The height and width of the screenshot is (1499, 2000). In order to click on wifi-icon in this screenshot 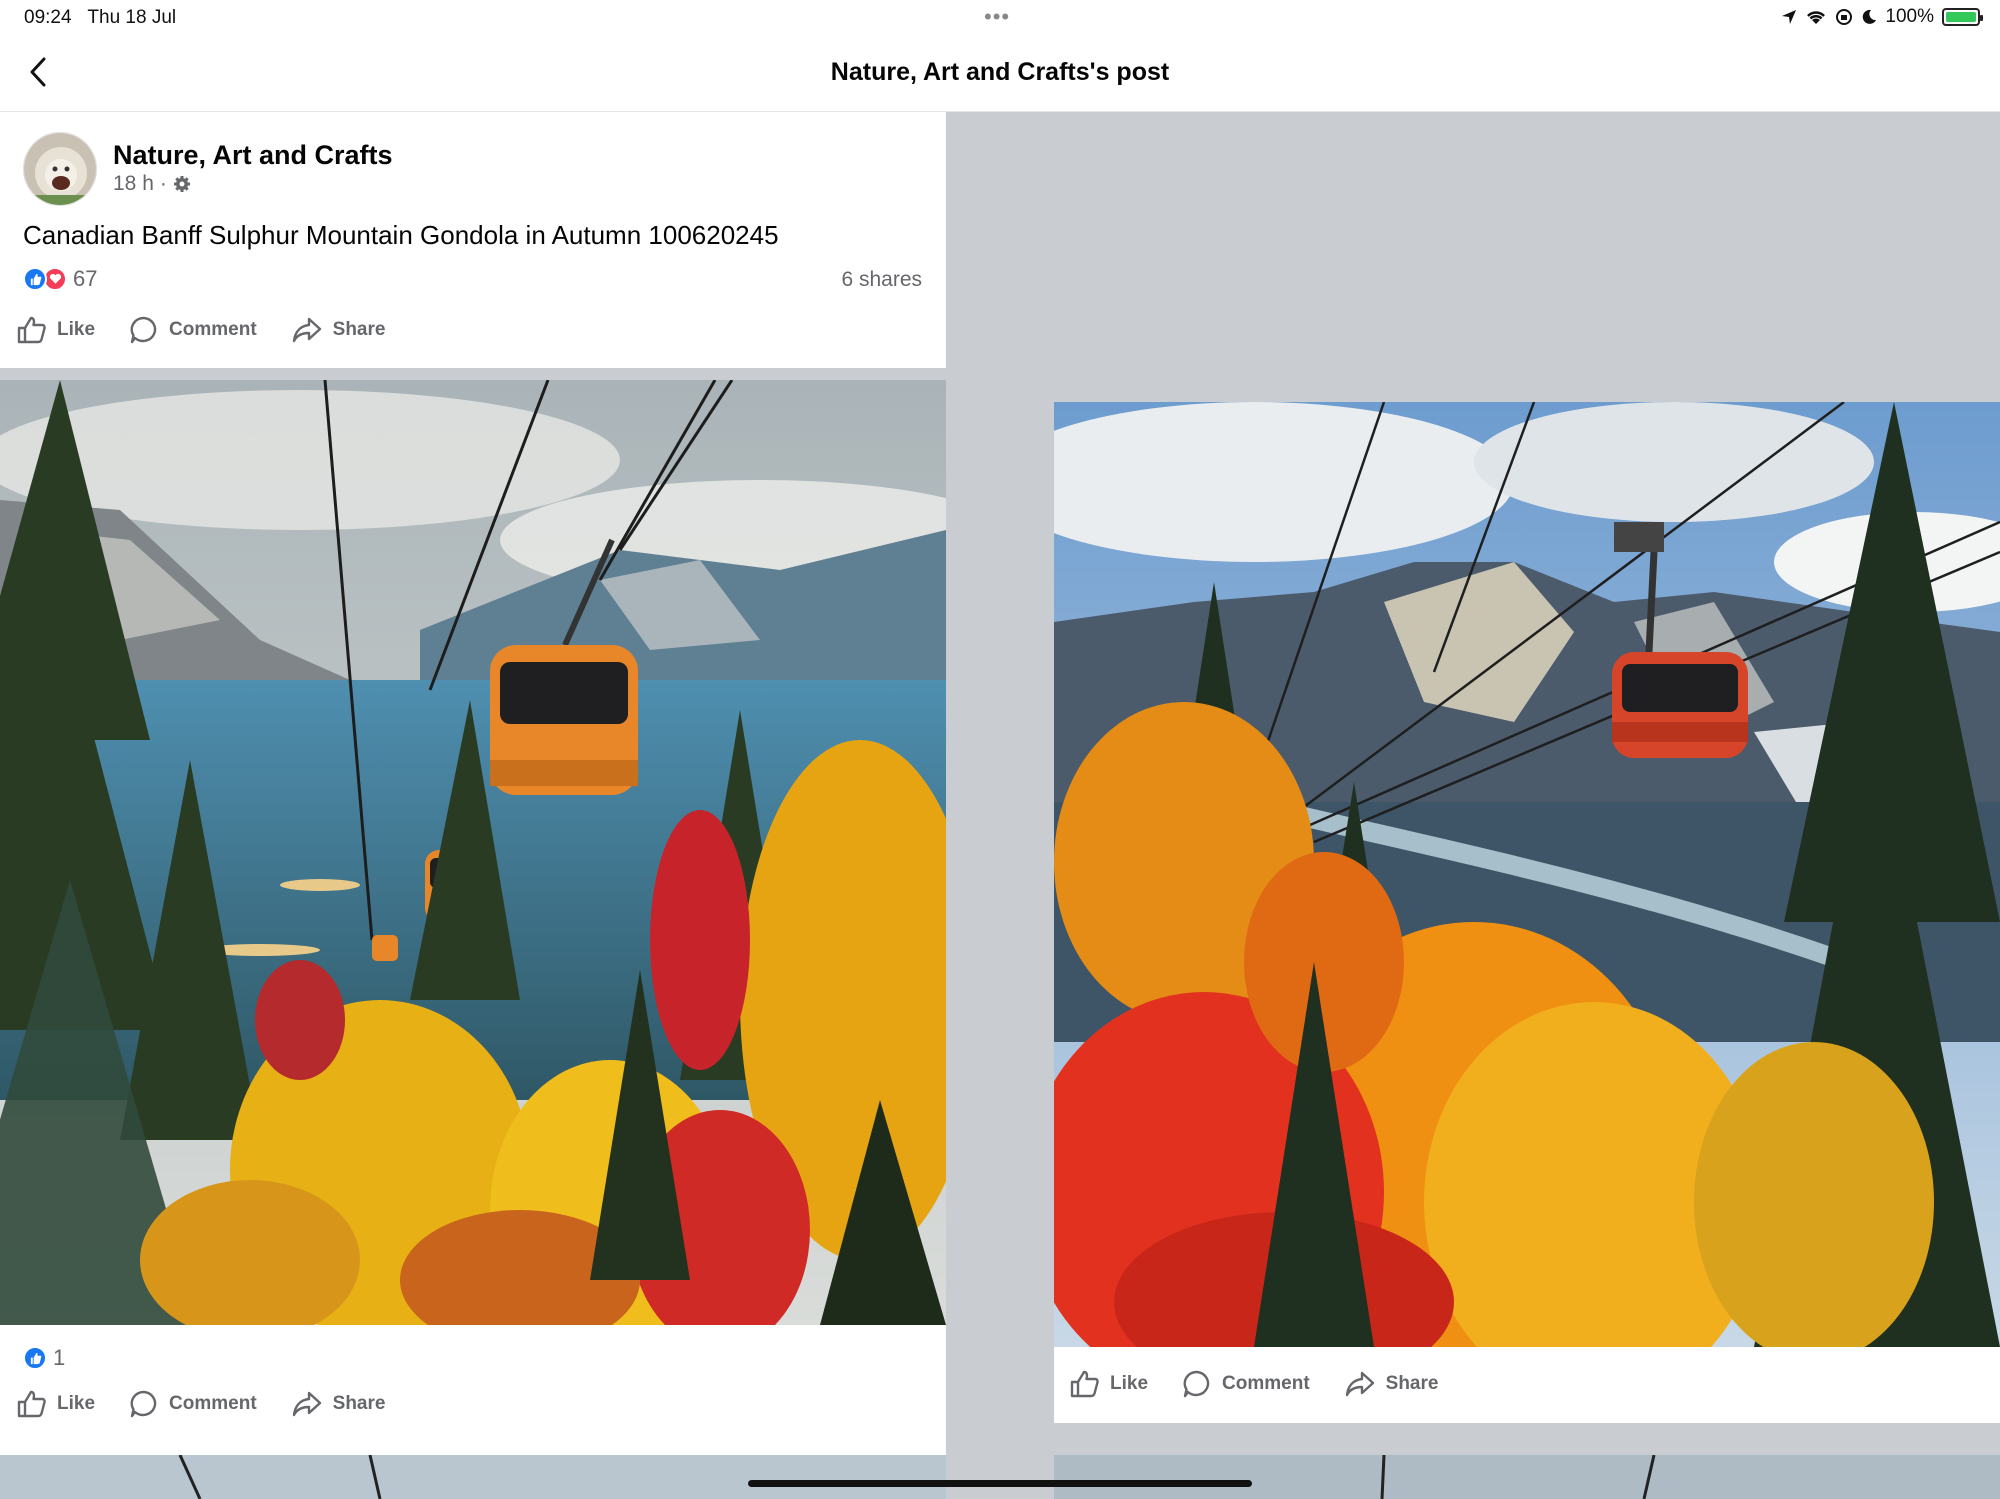, I will do `click(1816, 17)`.